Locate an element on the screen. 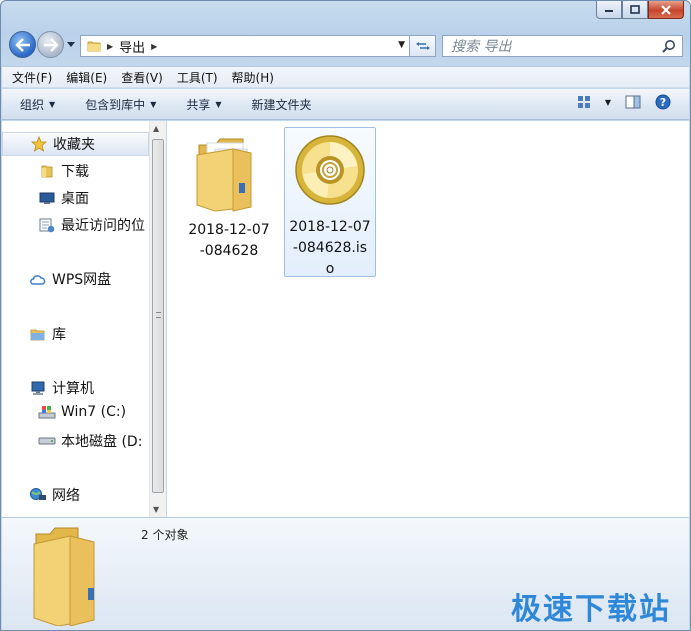 The height and width of the screenshot is (631, 691). scroll-up-arrow-icon: ▲ is located at coordinates (156, 128).